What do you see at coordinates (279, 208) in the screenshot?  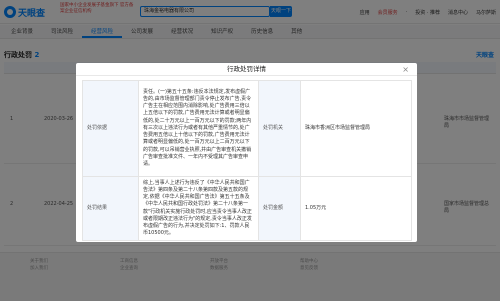 I see `label-penalty-amount: 处罚金额` at bounding box center [279, 208].